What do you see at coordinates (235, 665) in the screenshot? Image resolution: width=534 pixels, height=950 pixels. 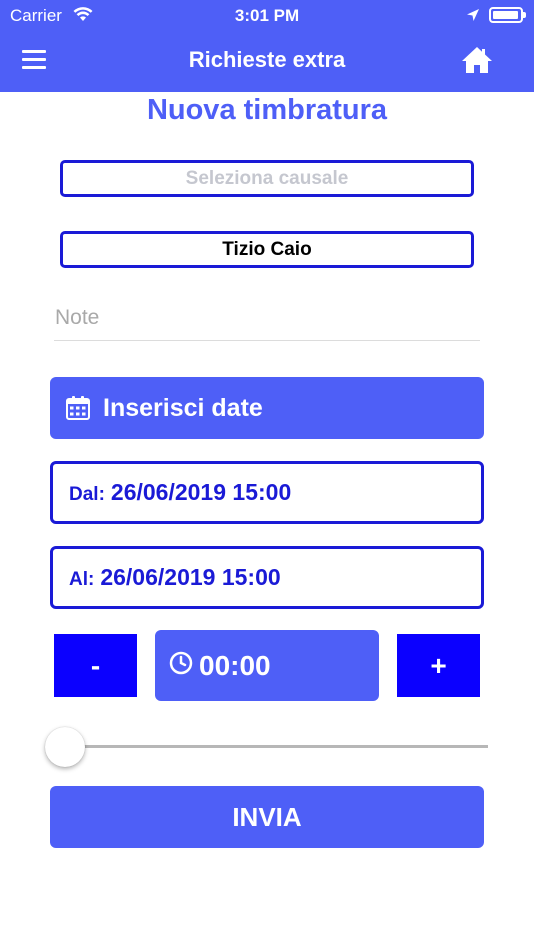 I see `duration-value: 00:00` at bounding box center [235, 665].